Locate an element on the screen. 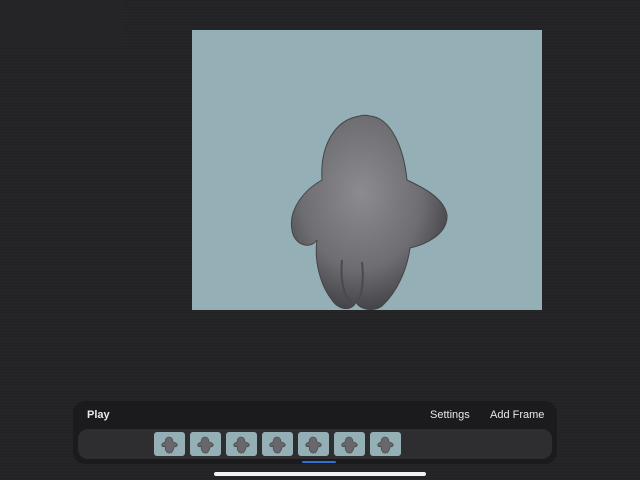 The height and width of the screenshot is (480, 640). corner-panel is located at coordinates (62, 24).